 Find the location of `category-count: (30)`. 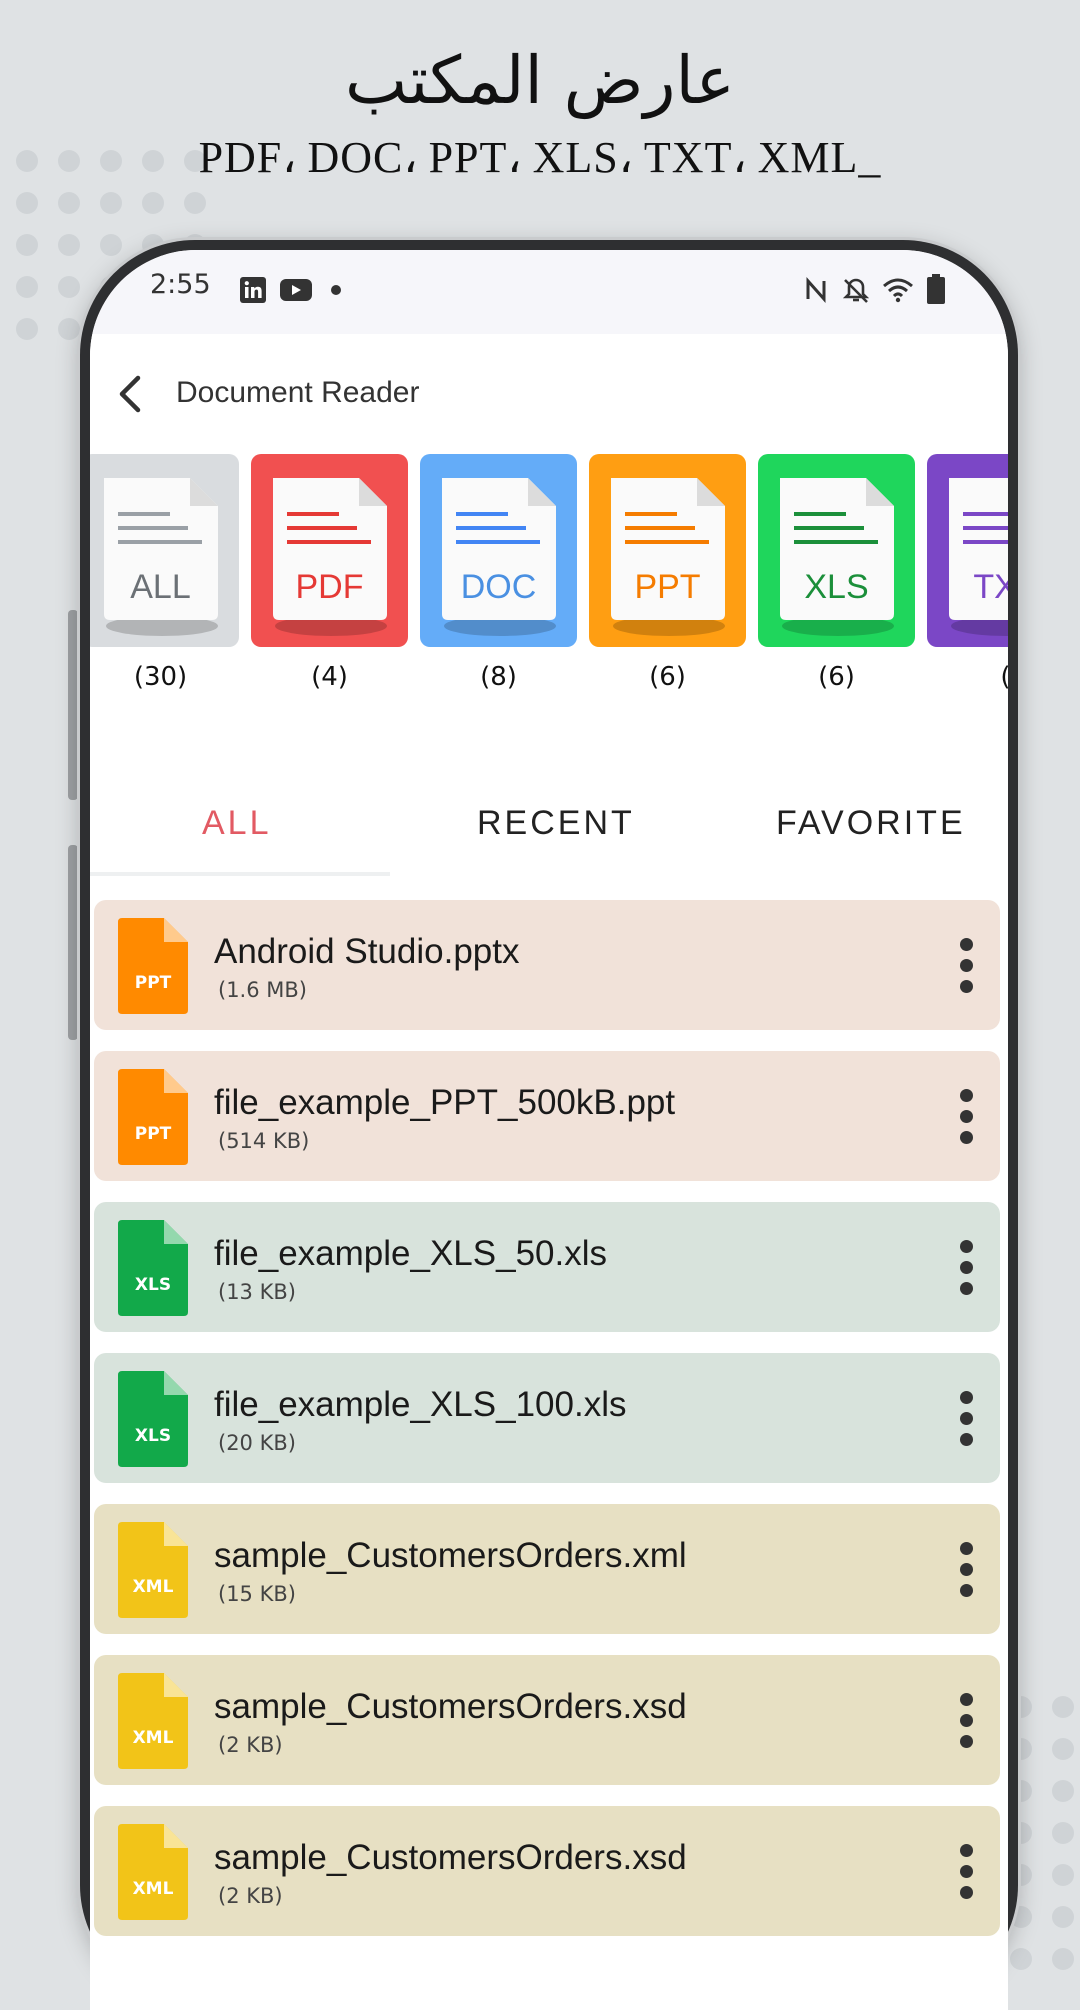

category-count: (30) is located at coordinates (160, 677).